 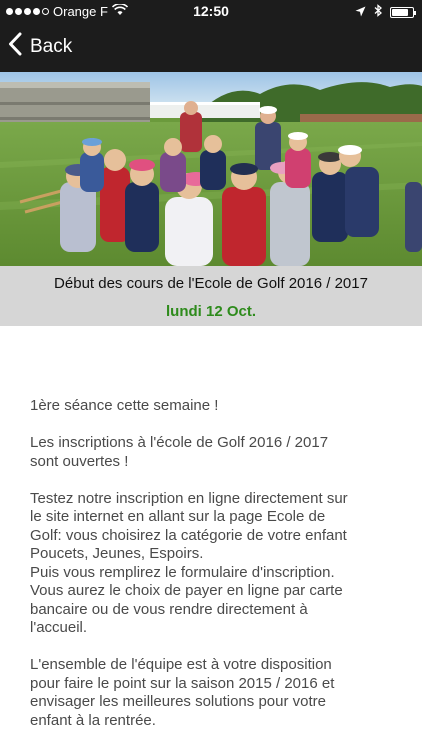 What do you see at coordinates (211, 11) in the screenshot?
I see `status-bar: Orange F 12:50` at bounding box center [211, 11].